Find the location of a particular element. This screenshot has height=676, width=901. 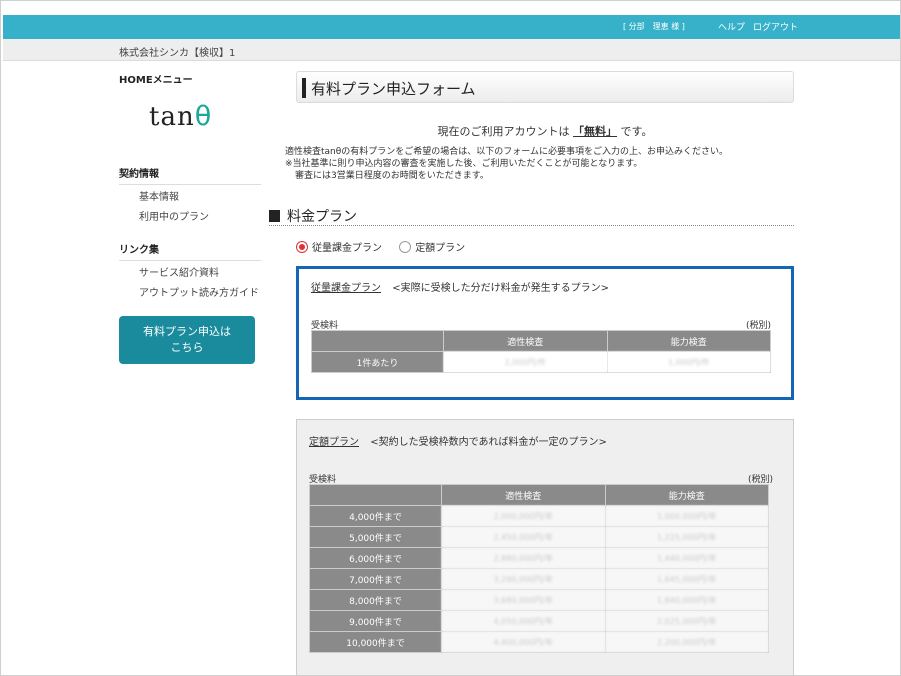

table-row: 8,000件まで 3,680,000円/年 1,840,000円/年 is located at coordinates (539, 600).